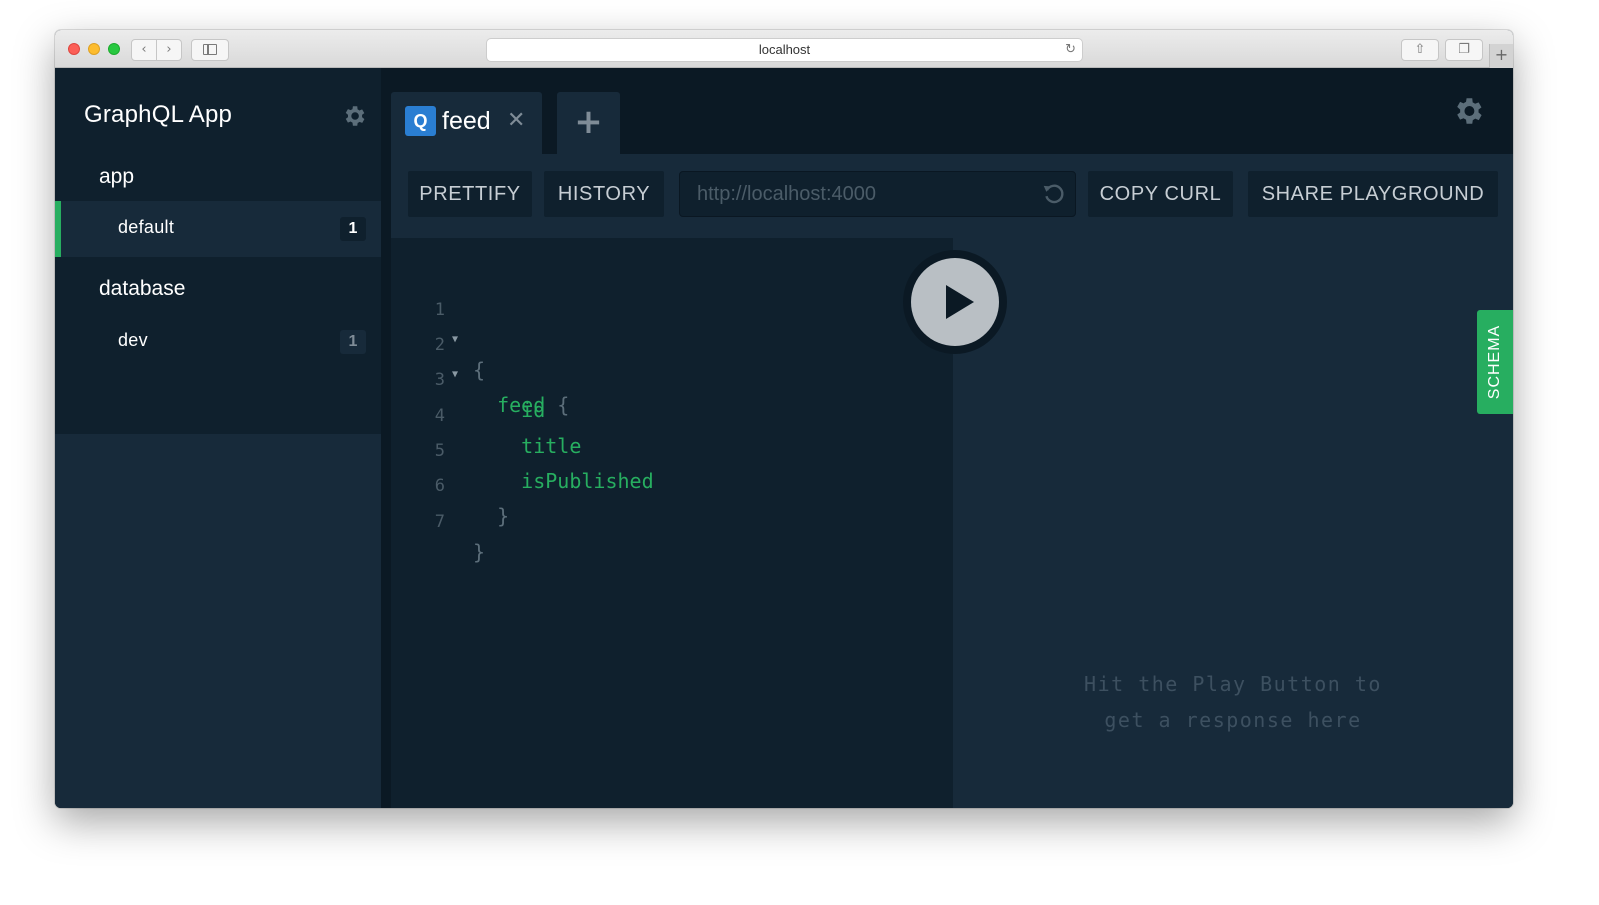 This screenshot has height=905, width=1599. Describe the element at coordinates (960, 302) in the screenshot. I see `play-icon` at that location.